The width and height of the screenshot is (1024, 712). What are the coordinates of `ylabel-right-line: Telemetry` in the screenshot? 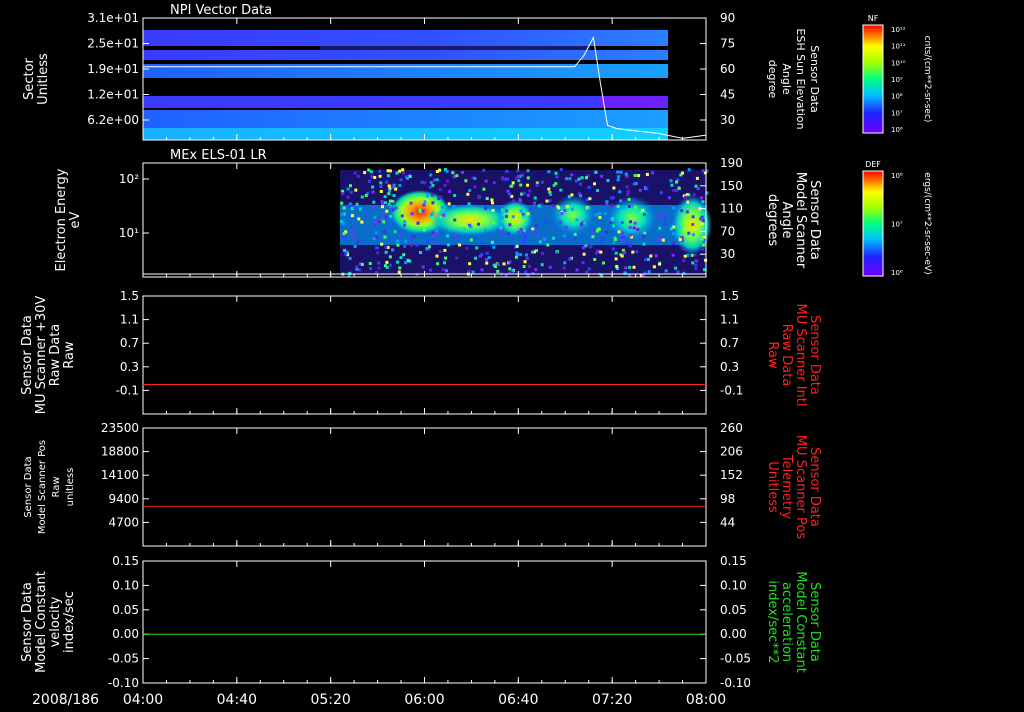 It's located at (786, 486).